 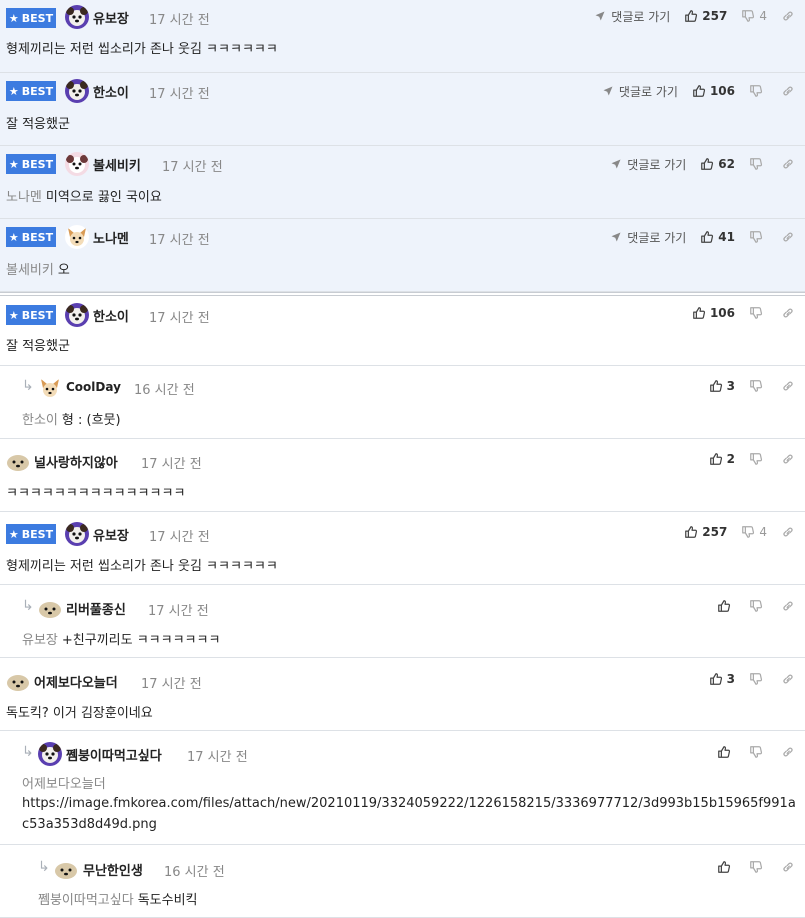 I want to click on reply-arrow-icon: ↳, so click(x=44, y=867).